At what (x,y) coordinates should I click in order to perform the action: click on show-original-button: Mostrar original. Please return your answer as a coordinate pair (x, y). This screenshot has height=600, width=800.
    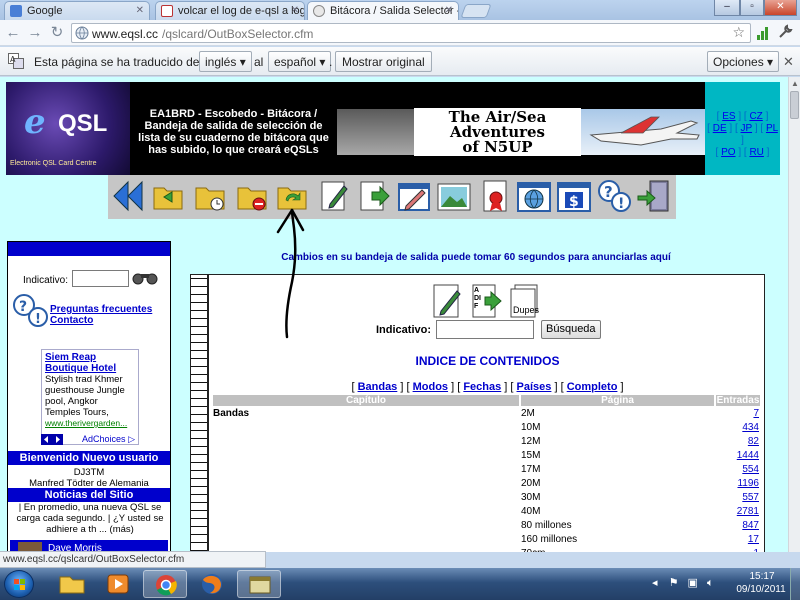
    Looking at the image, I should click on (383, 61).